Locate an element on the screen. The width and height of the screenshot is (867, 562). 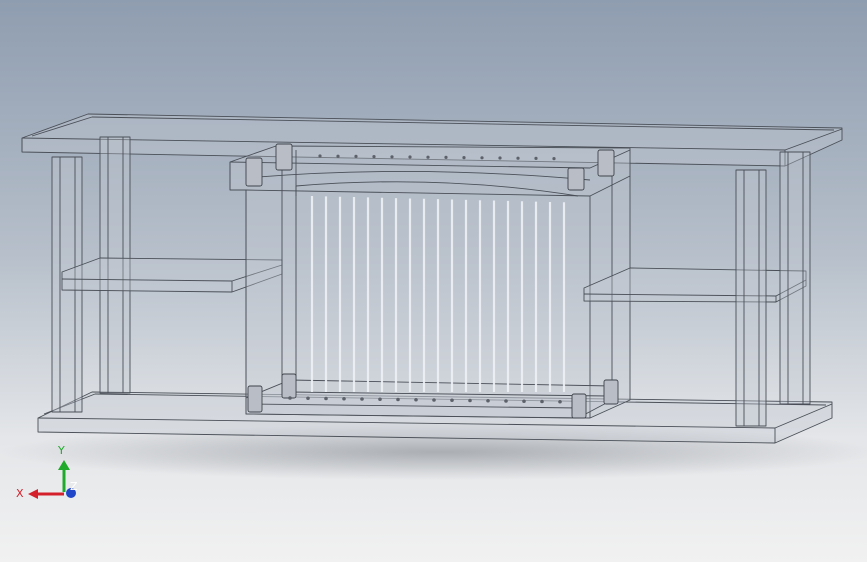
right-front-post is located at coordinates (751, 298).